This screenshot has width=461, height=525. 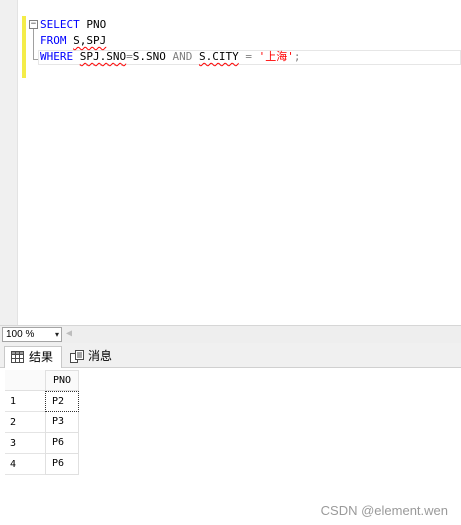 I want to click on collapse-icon: −, so click(x=33, y=24).